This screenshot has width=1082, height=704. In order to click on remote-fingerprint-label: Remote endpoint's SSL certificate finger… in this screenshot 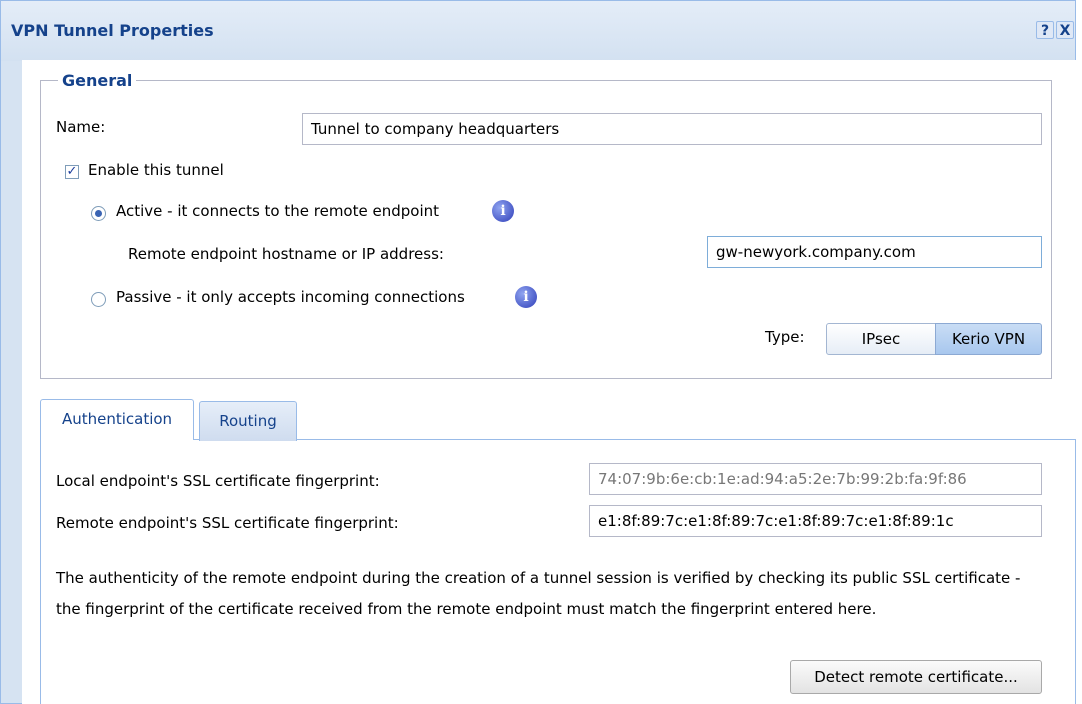, I will do `click(227, 523)`.